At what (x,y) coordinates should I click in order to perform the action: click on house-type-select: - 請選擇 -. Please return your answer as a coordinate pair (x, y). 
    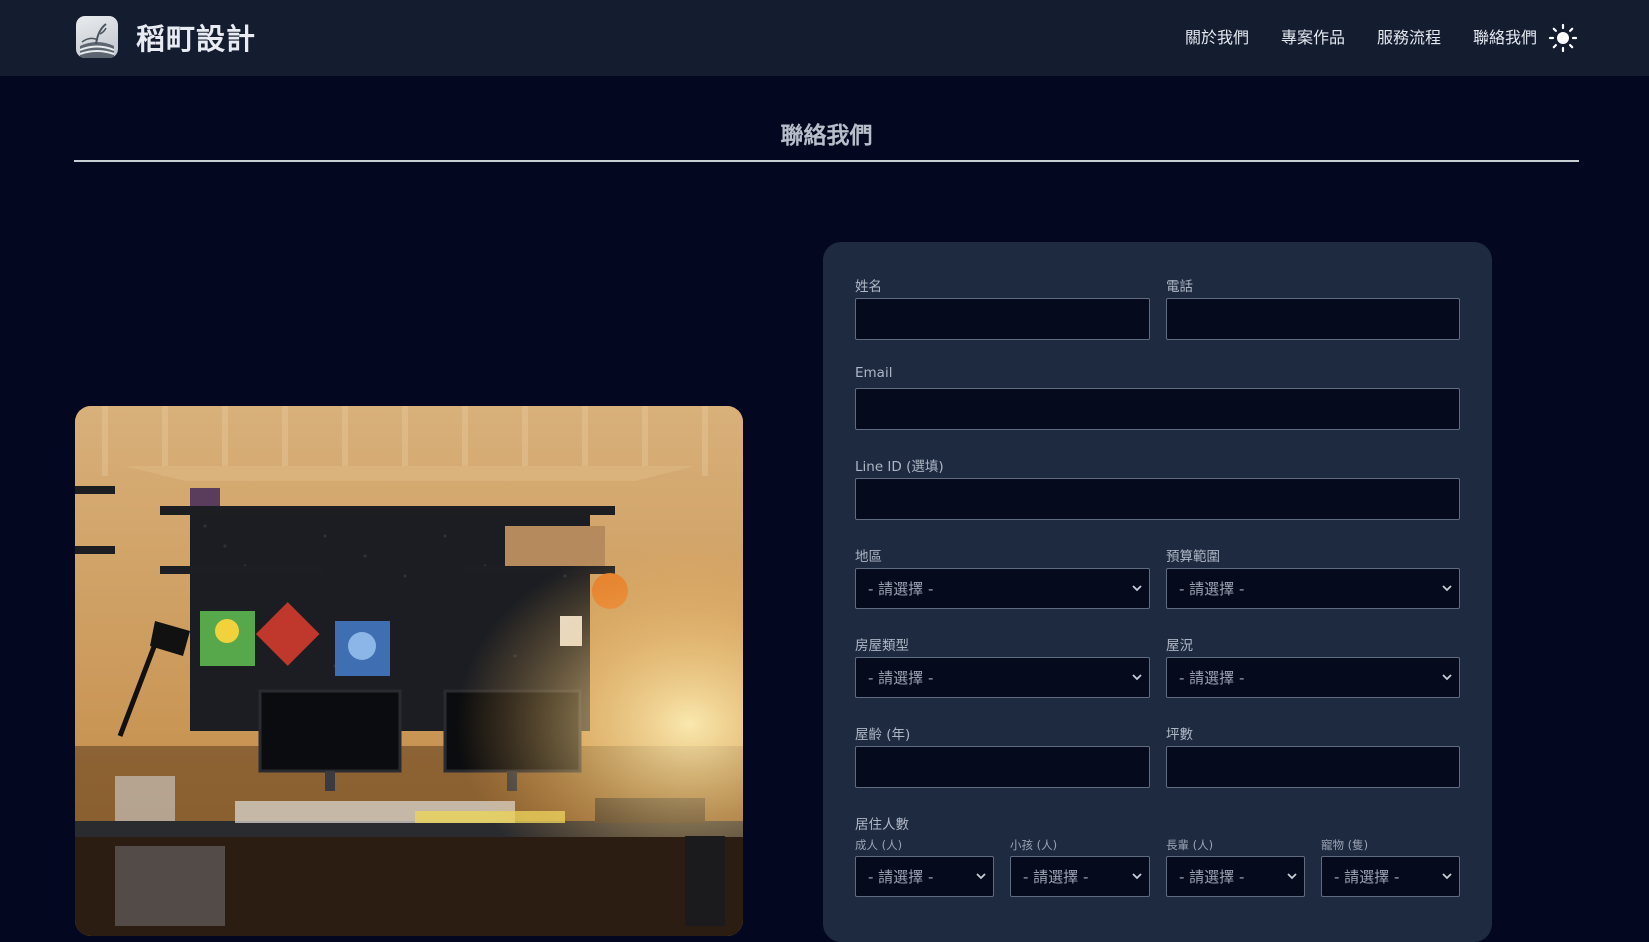
    Looking at the image, I should click on (1002, 677).